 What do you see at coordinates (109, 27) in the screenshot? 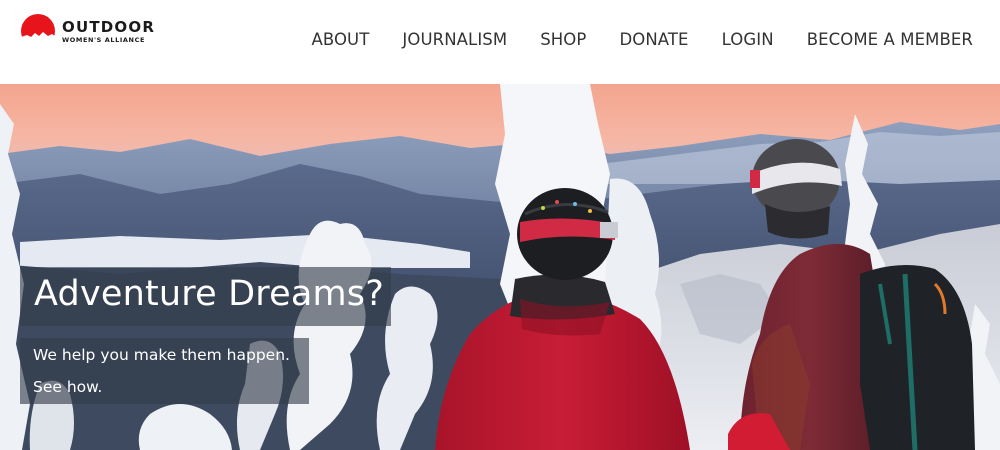
I see `brand-name-line1: OUTDOOR` at bounding box center [109, 27].